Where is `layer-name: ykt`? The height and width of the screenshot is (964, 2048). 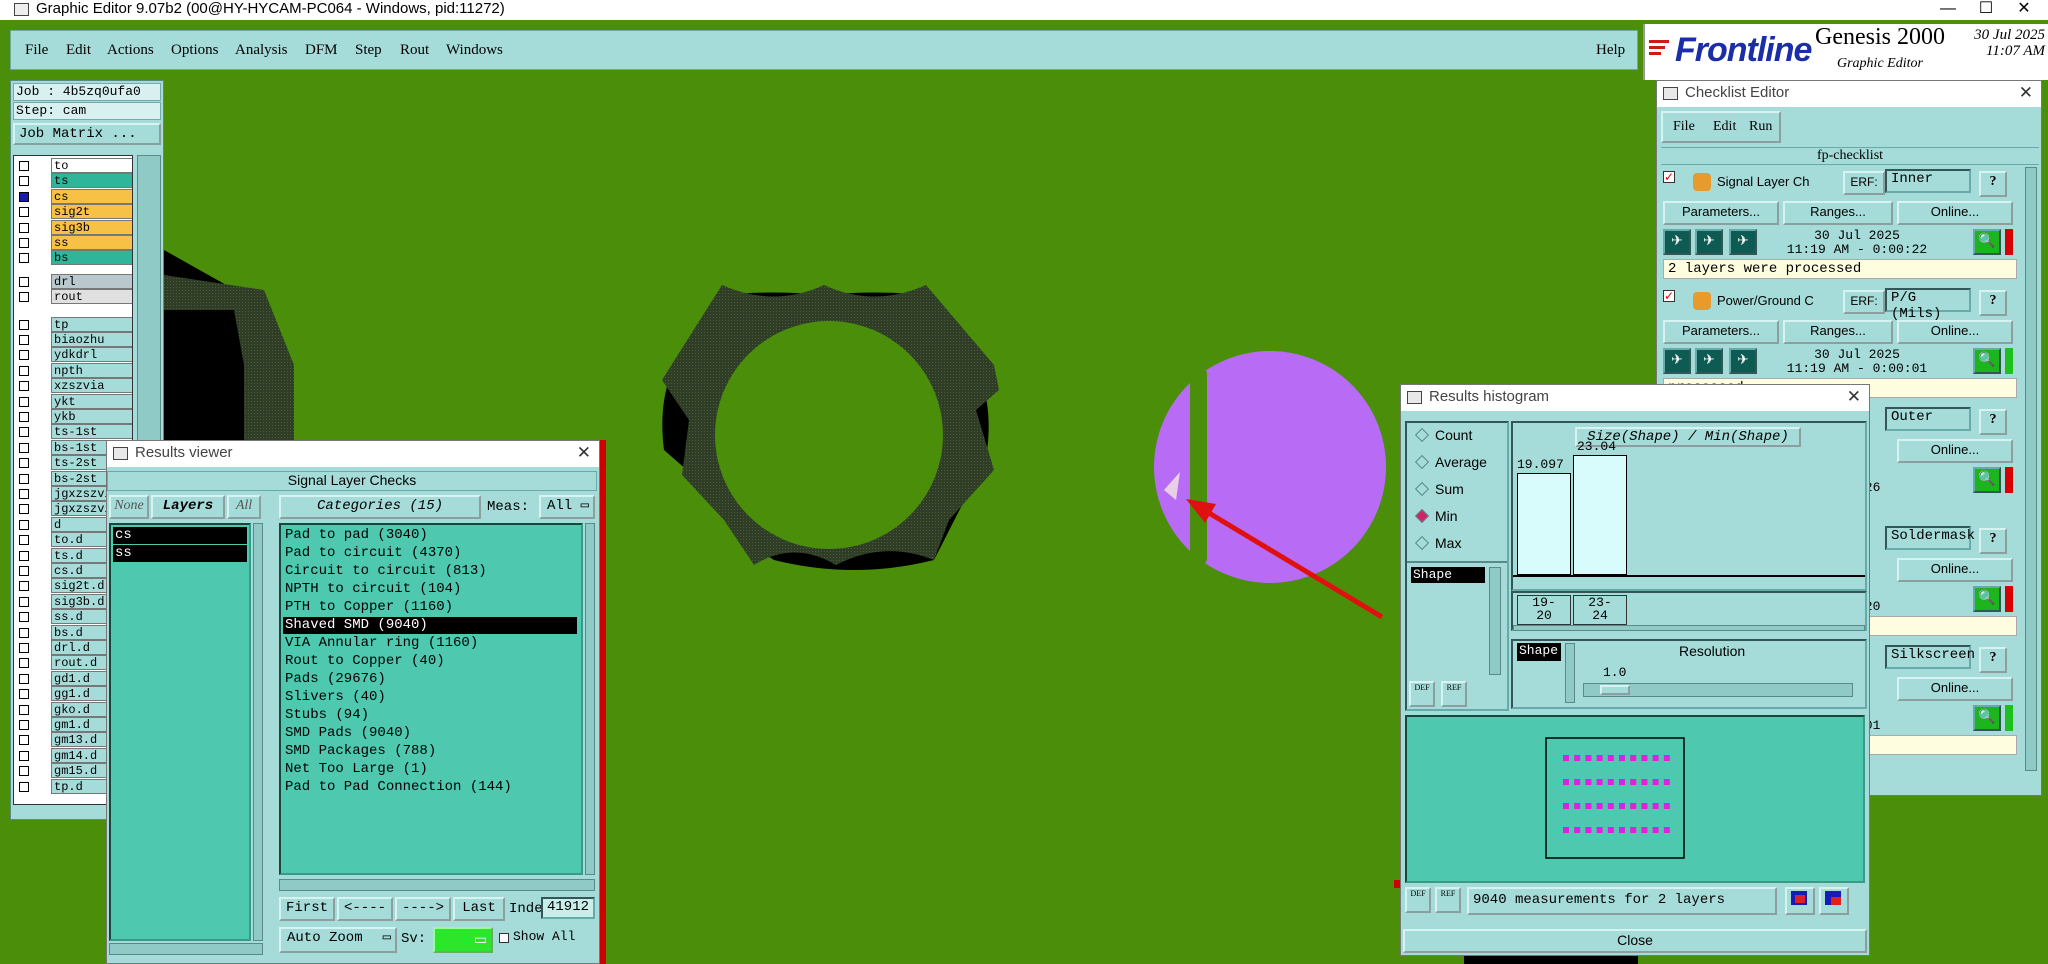 layer-name: ykt is located at coordinates (91, 401).